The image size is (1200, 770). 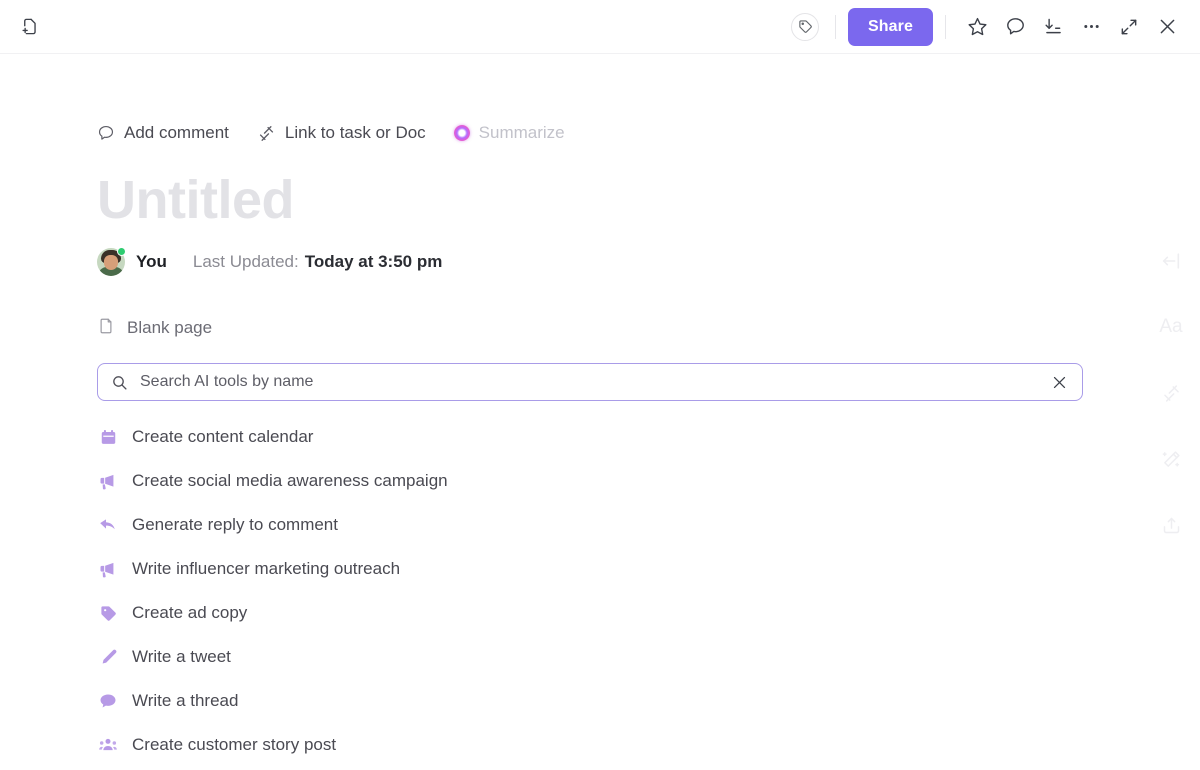 I want to click on avatar, so click(x=111, y=261).